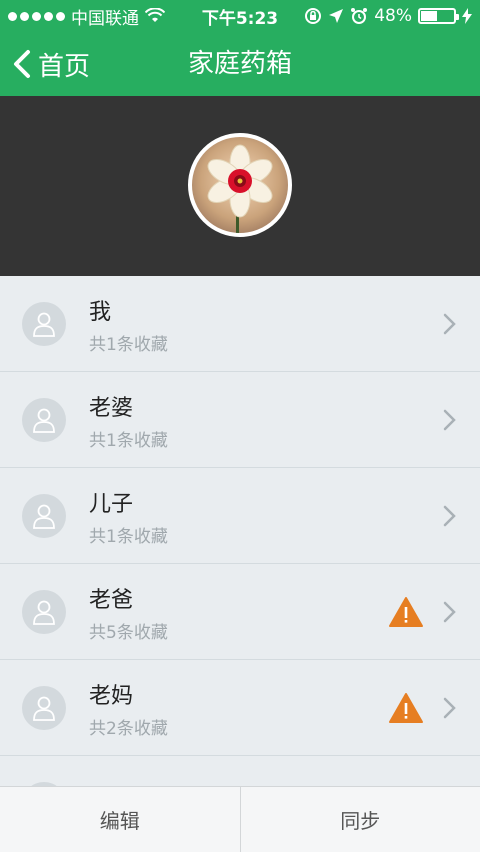  I want to click on back-button: 首页, so click(51, 64).